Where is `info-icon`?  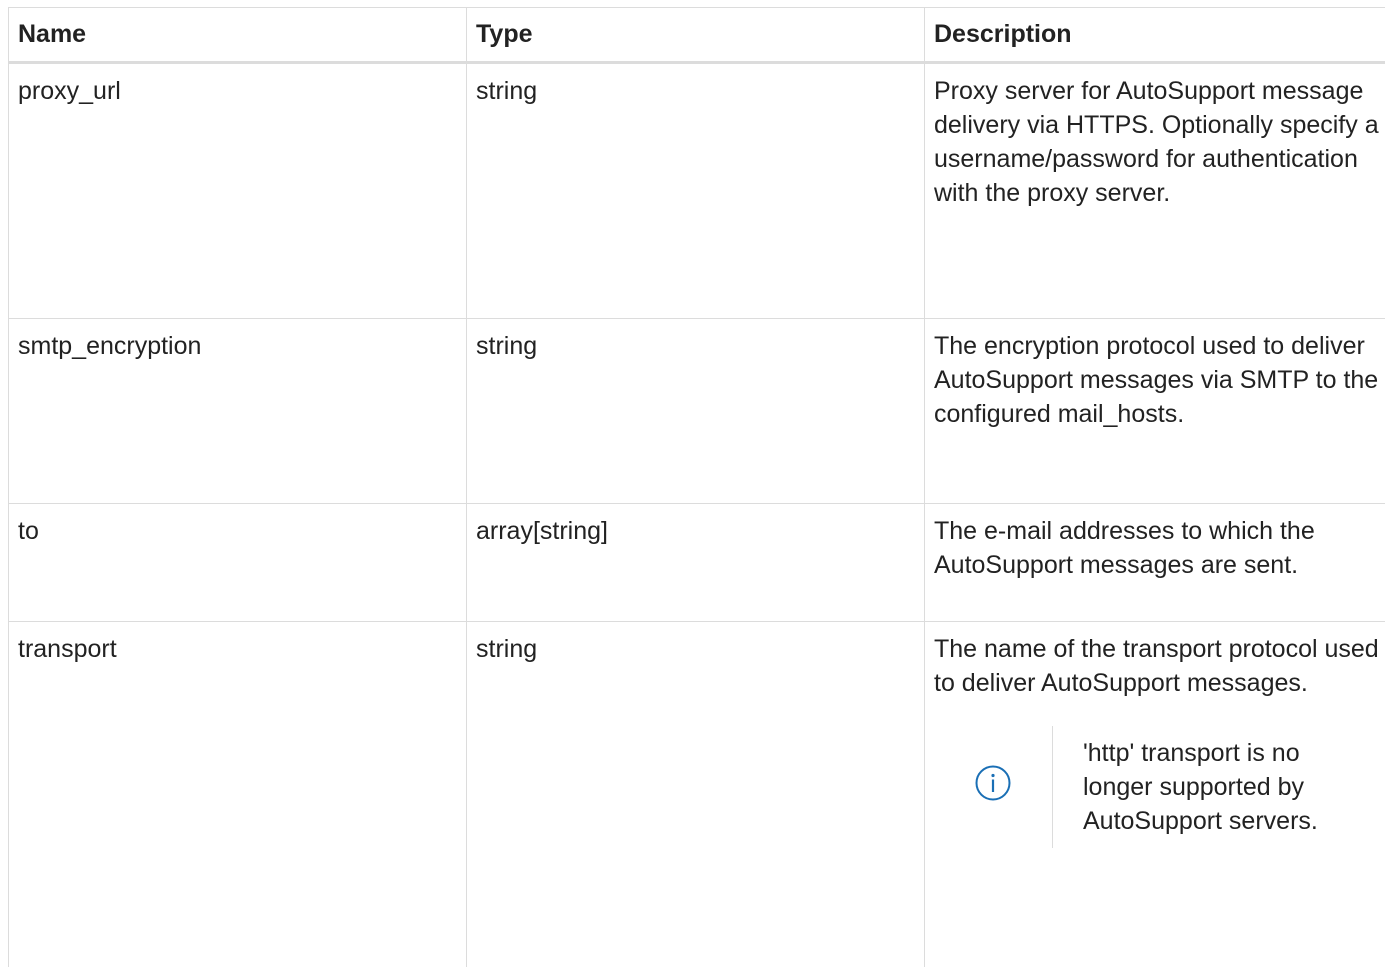
info-icon is located at coordinates (993, 787).